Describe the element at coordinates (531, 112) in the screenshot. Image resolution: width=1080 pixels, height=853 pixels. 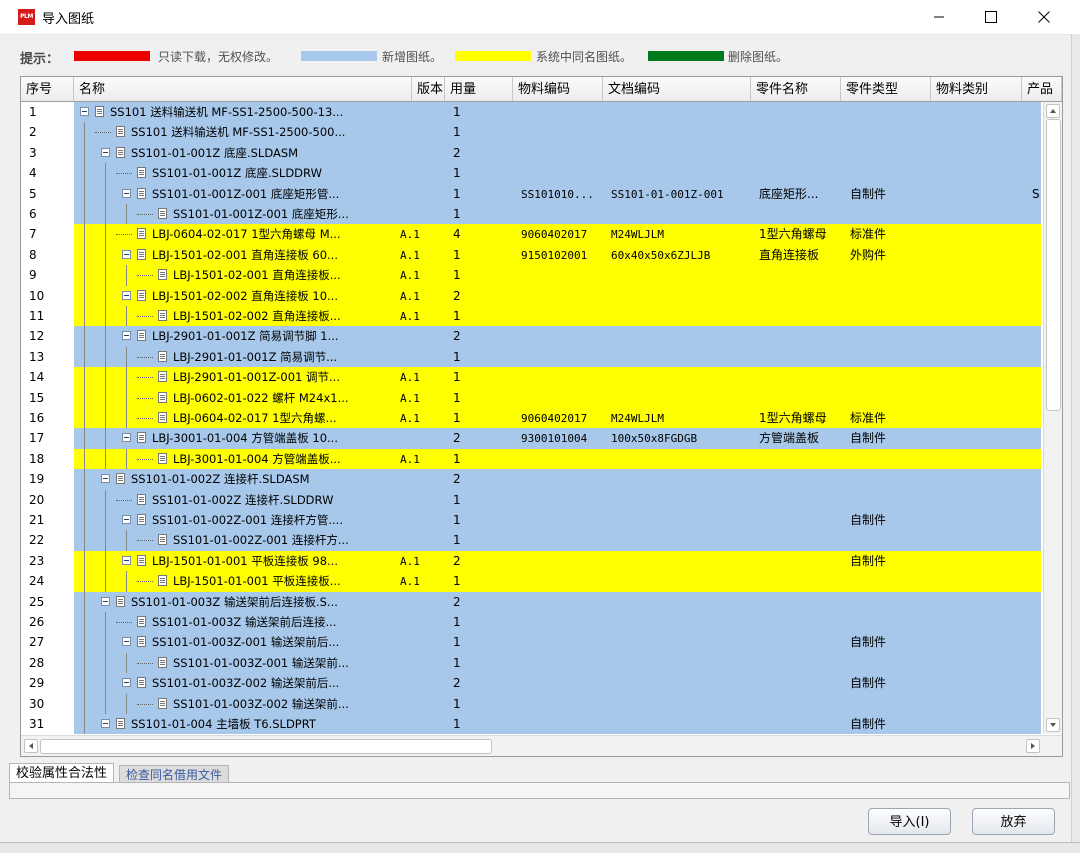
I see `table-row: 1 SS101 送料输送机 MF-SS1-2500-500-13... 1` at that location.